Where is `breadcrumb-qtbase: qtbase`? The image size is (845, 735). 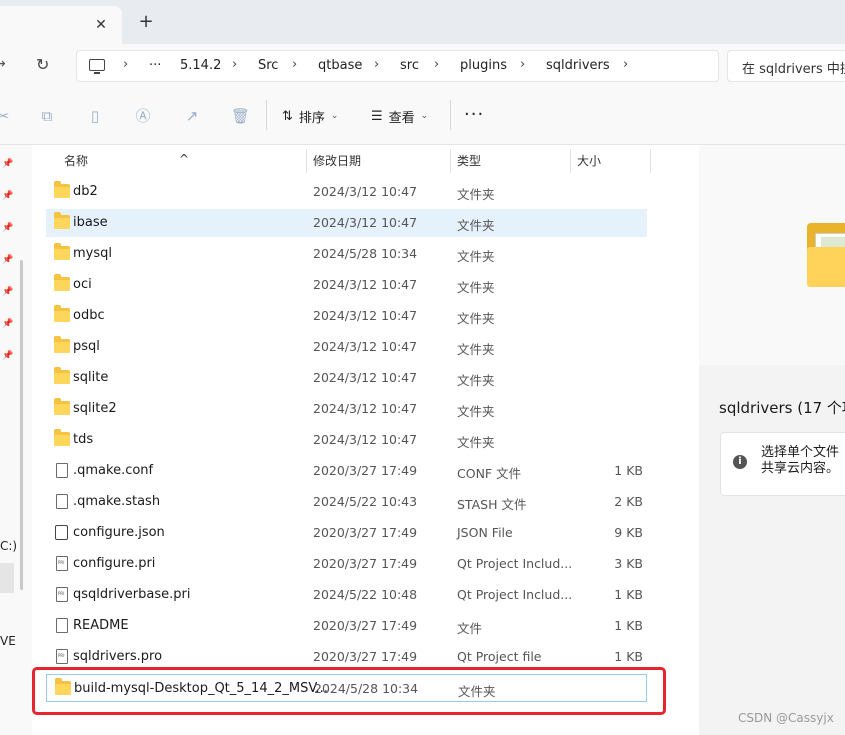 breadcrumb-qtbase: qtbase is located at coordinates (340, 65).